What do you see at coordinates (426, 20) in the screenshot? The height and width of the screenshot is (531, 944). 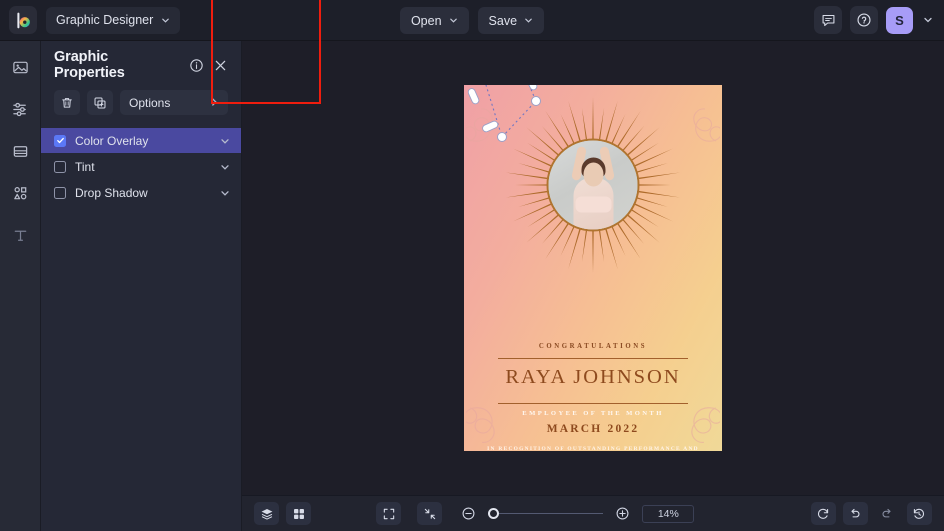 I see `open-label: Open` at bounding box center [426, 20].